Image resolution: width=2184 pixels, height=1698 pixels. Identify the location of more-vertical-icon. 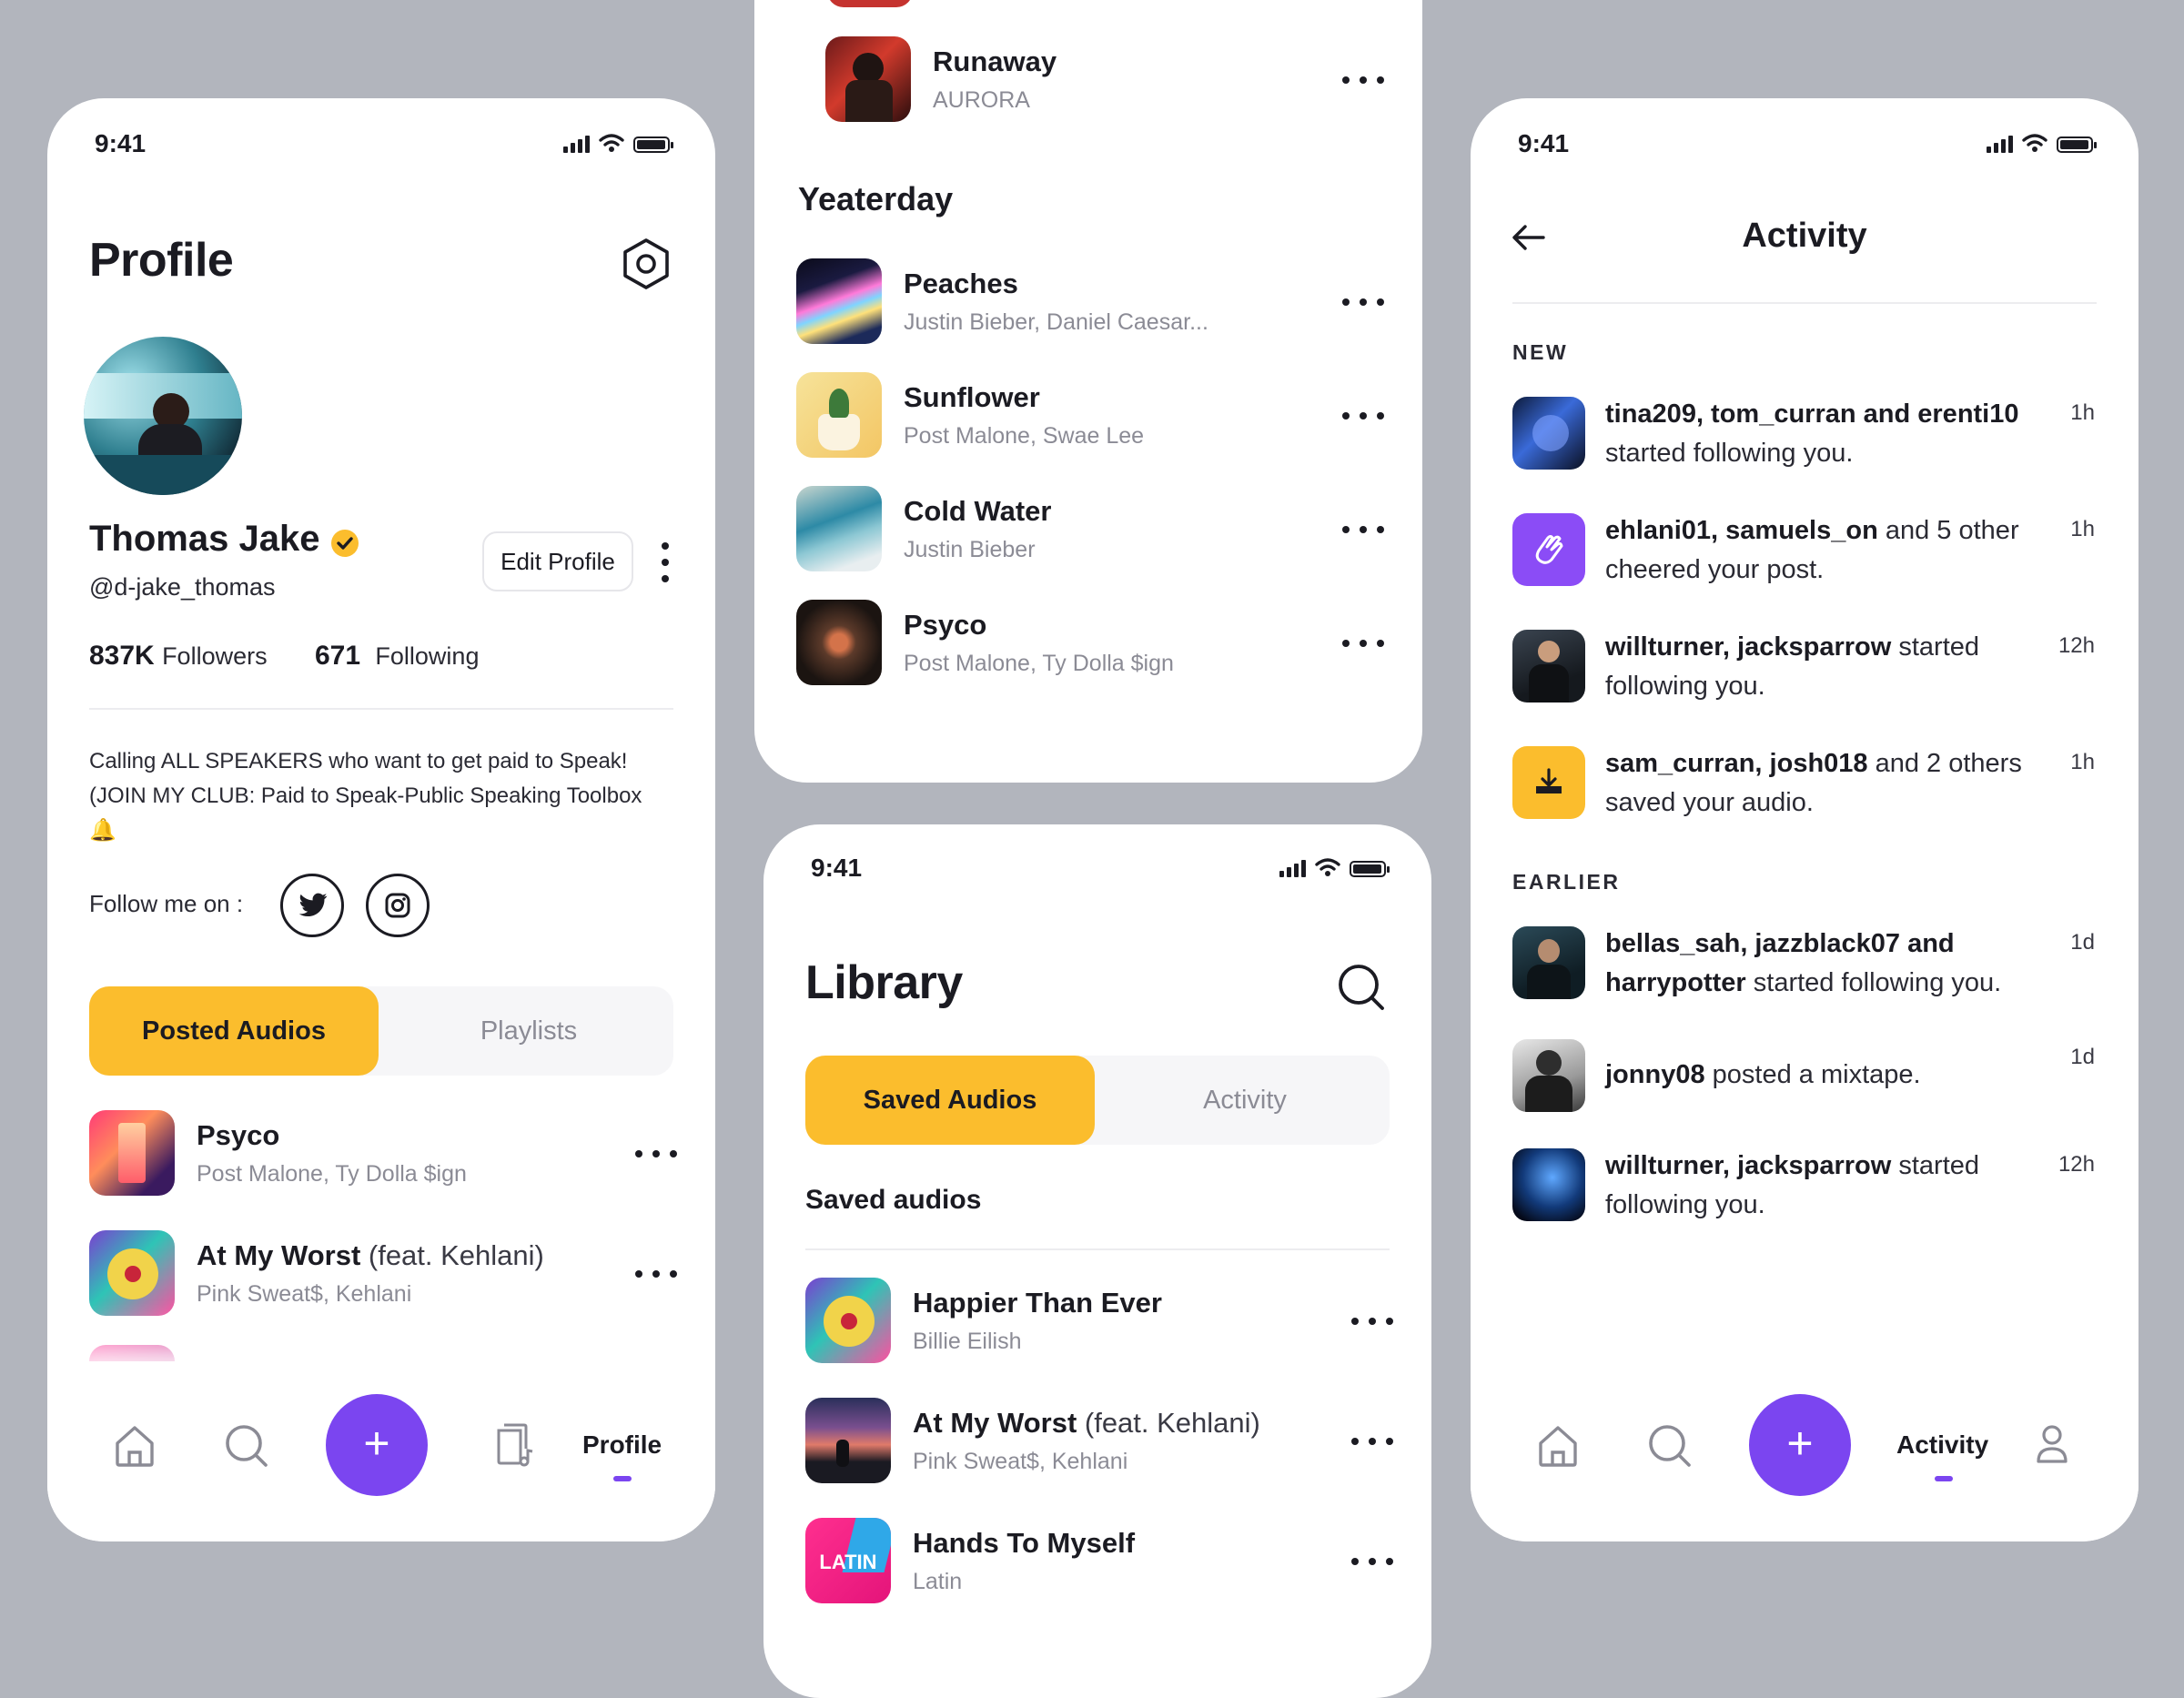
(665, 562).